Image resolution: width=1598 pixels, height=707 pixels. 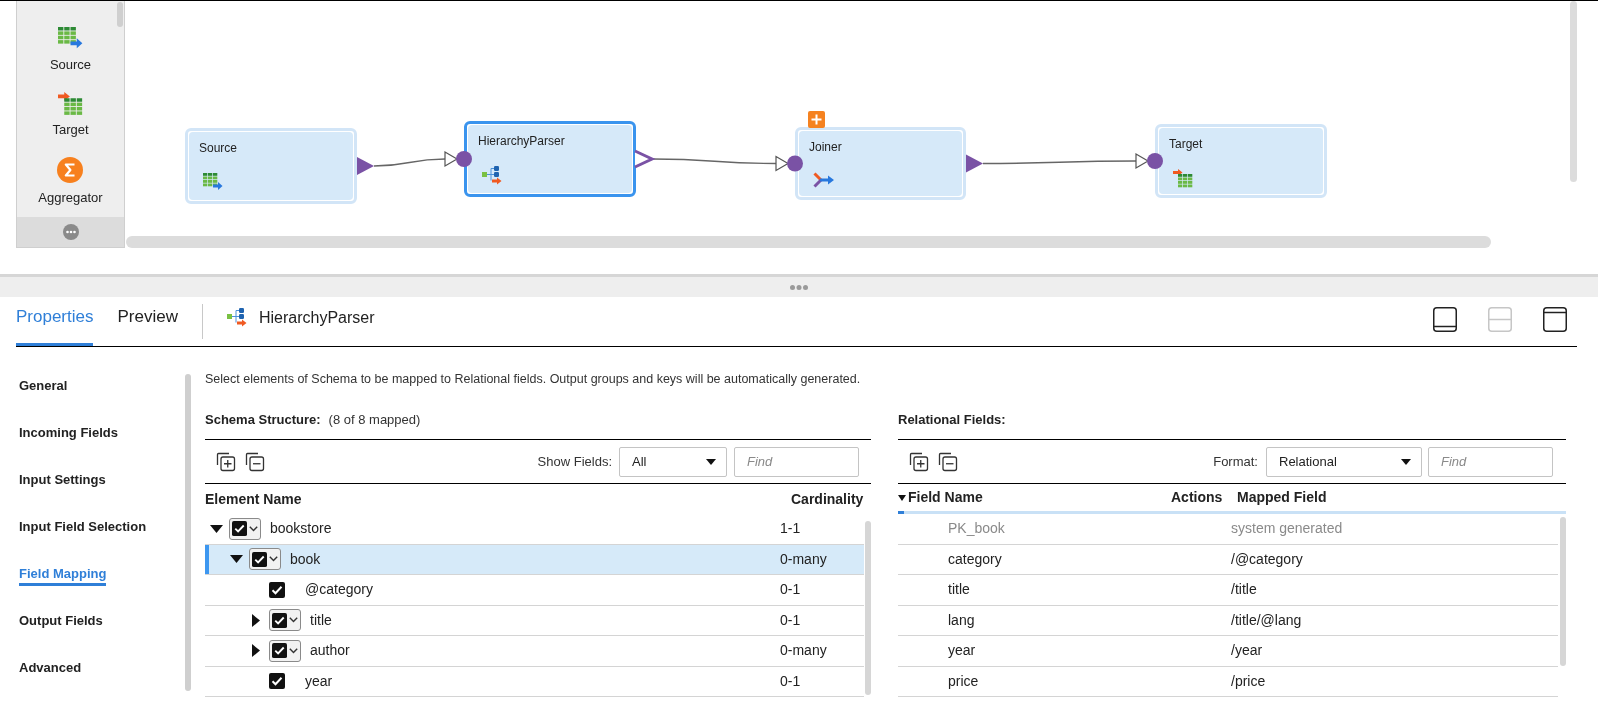 What do you see at coordinates (70, 170) in the screenshot?
I see `sigma-icon` at bounding box center [70, 170].